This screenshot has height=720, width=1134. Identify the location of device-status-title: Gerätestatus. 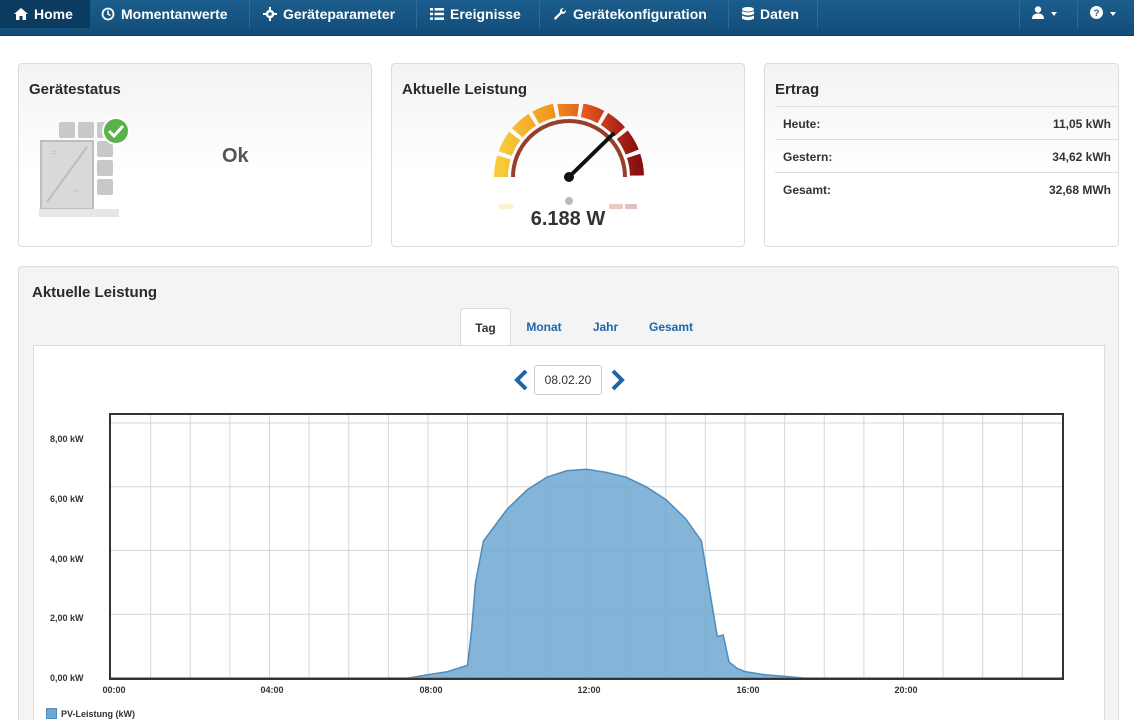
(75, 89).